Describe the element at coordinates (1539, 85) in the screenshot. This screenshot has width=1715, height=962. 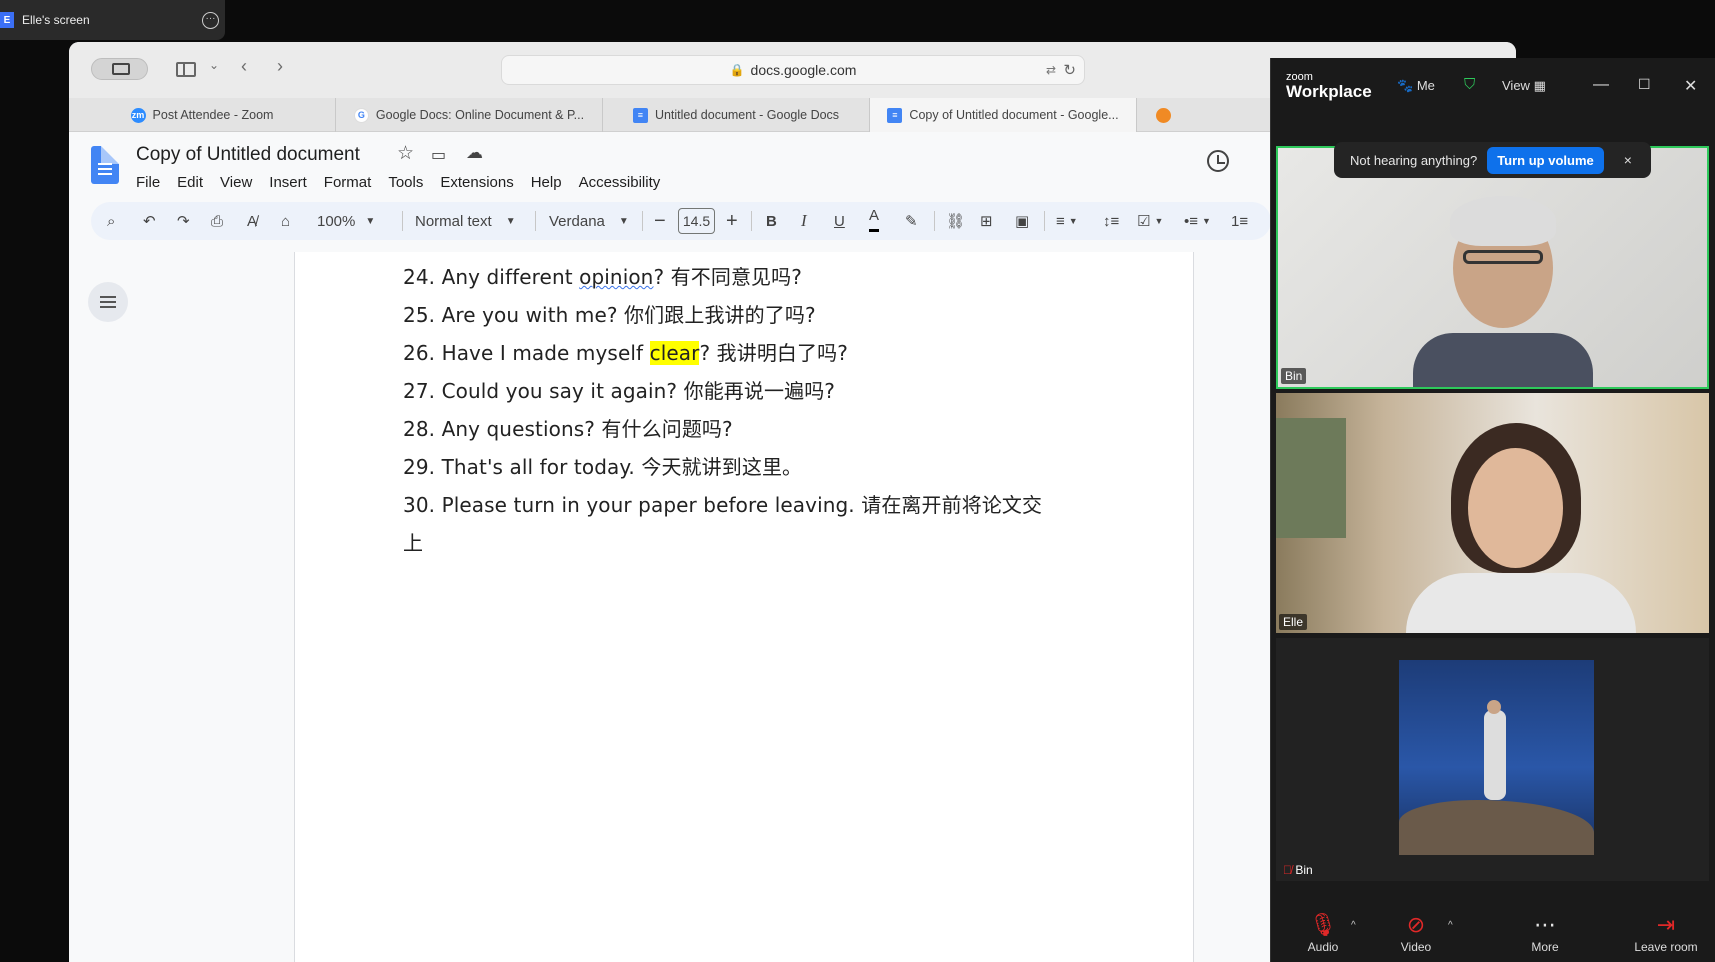
I see `grid-icon: ▦` at that location.